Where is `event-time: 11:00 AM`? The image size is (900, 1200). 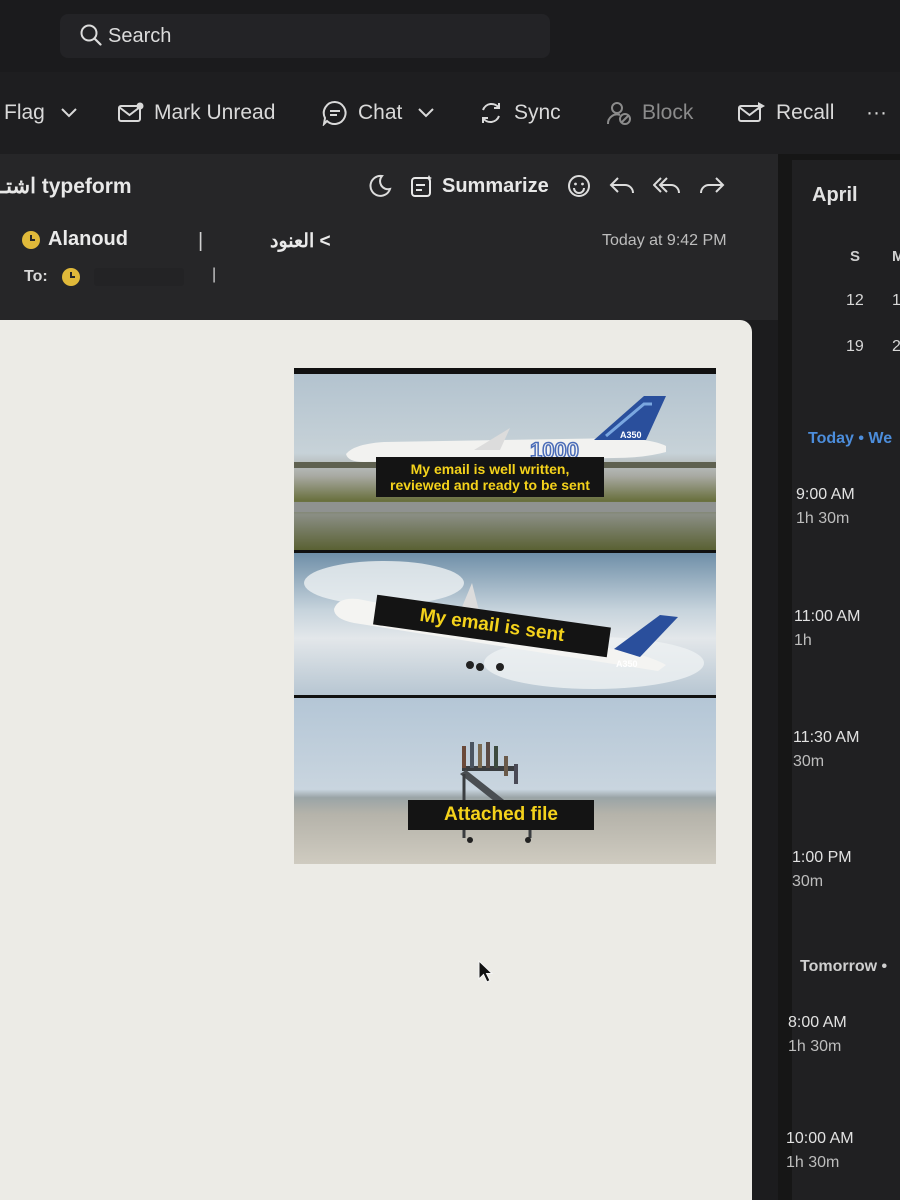
event-time: 11:00 AM is located at coordinates (827, 616).